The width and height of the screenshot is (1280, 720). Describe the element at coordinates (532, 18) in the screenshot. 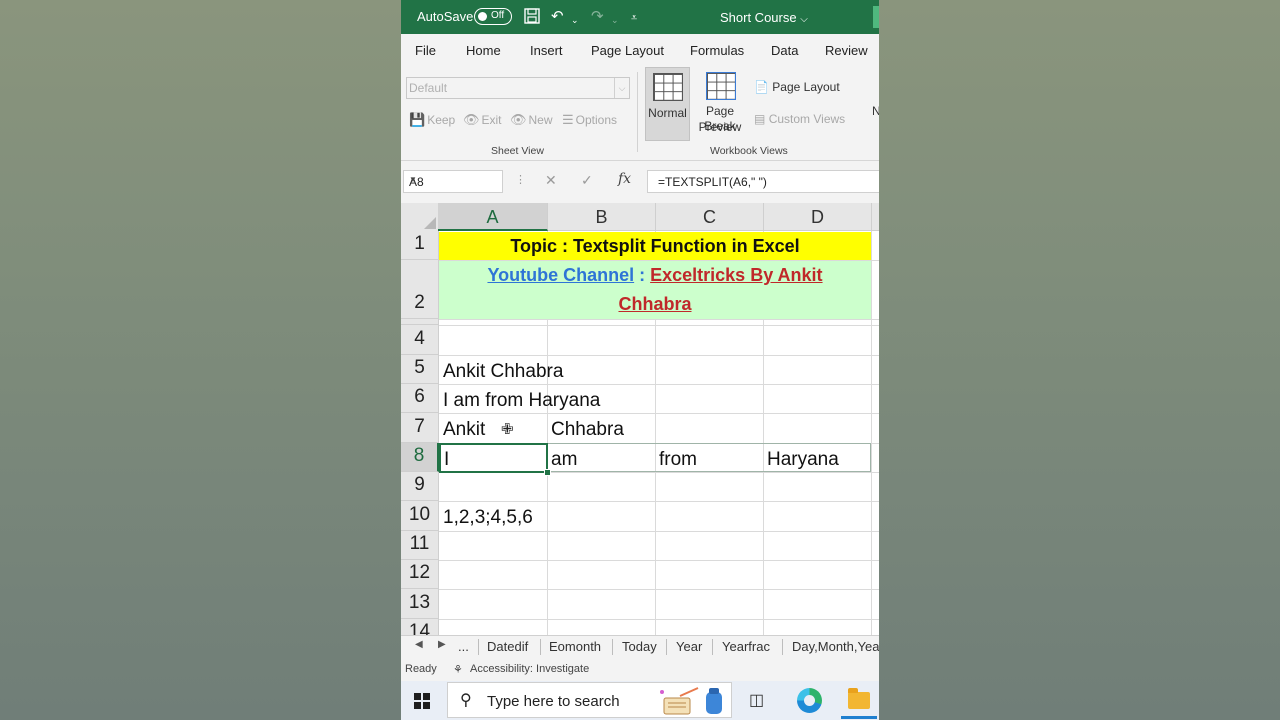

I see `save-icon` at that location.